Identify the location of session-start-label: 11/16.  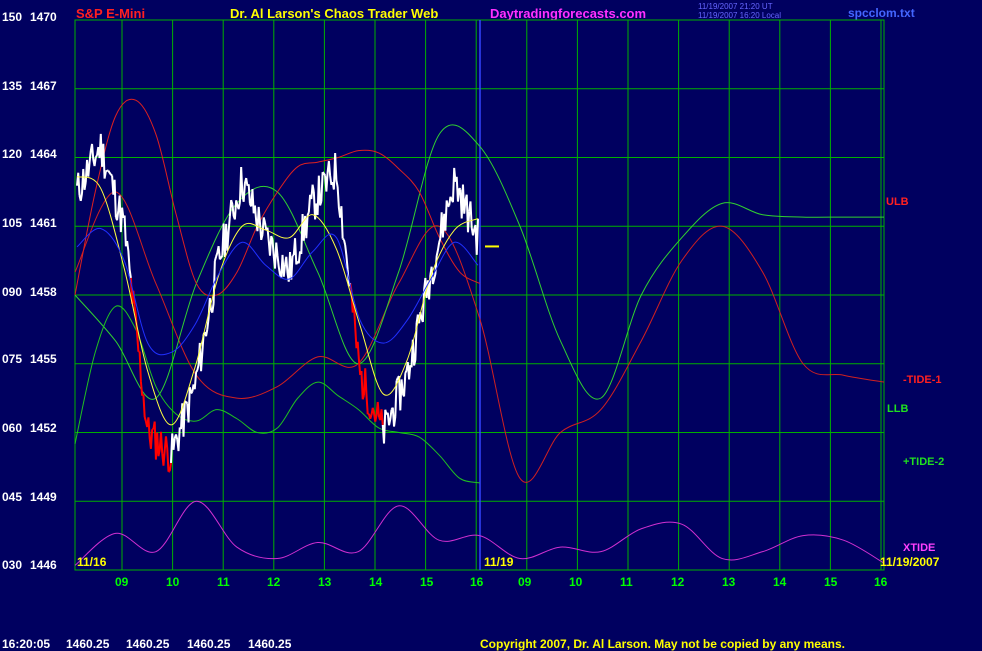
(92, 562).